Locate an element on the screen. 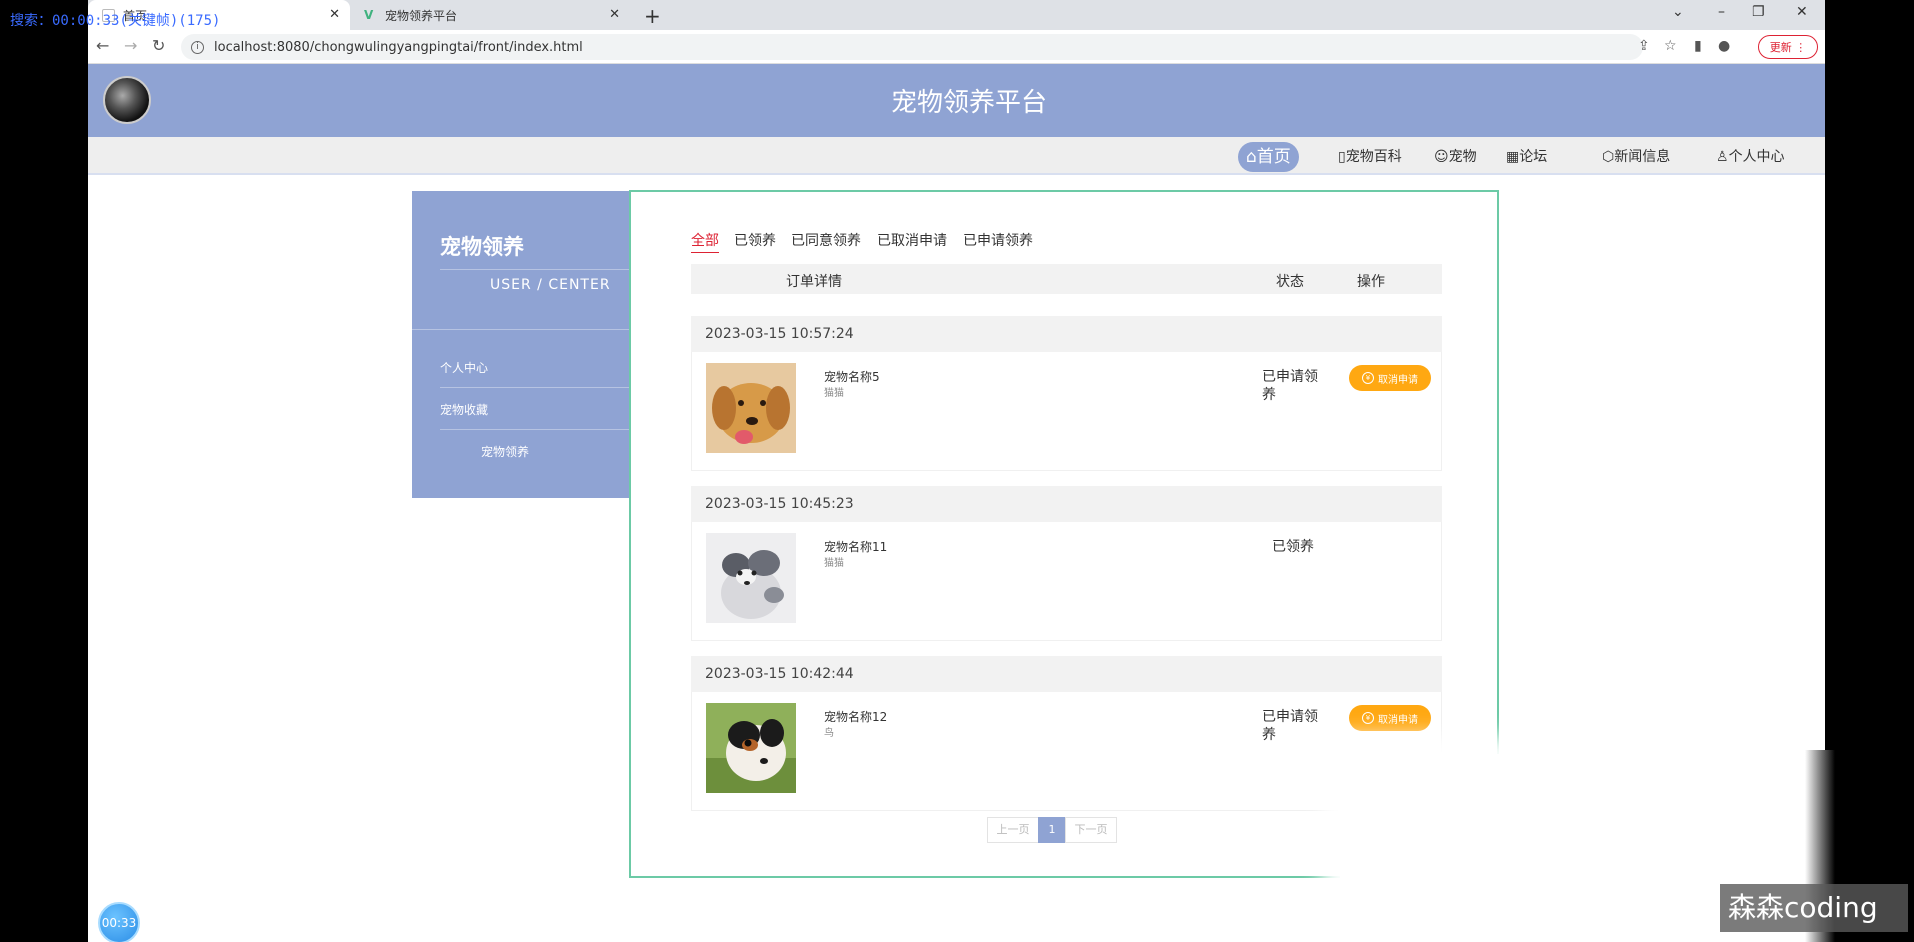 Image resolution: width=1914 pixels, height=942 pixels. recording-overlay-text: 搜索：00:00:33(关键帧)(175) is located at coordinates (115, 21).